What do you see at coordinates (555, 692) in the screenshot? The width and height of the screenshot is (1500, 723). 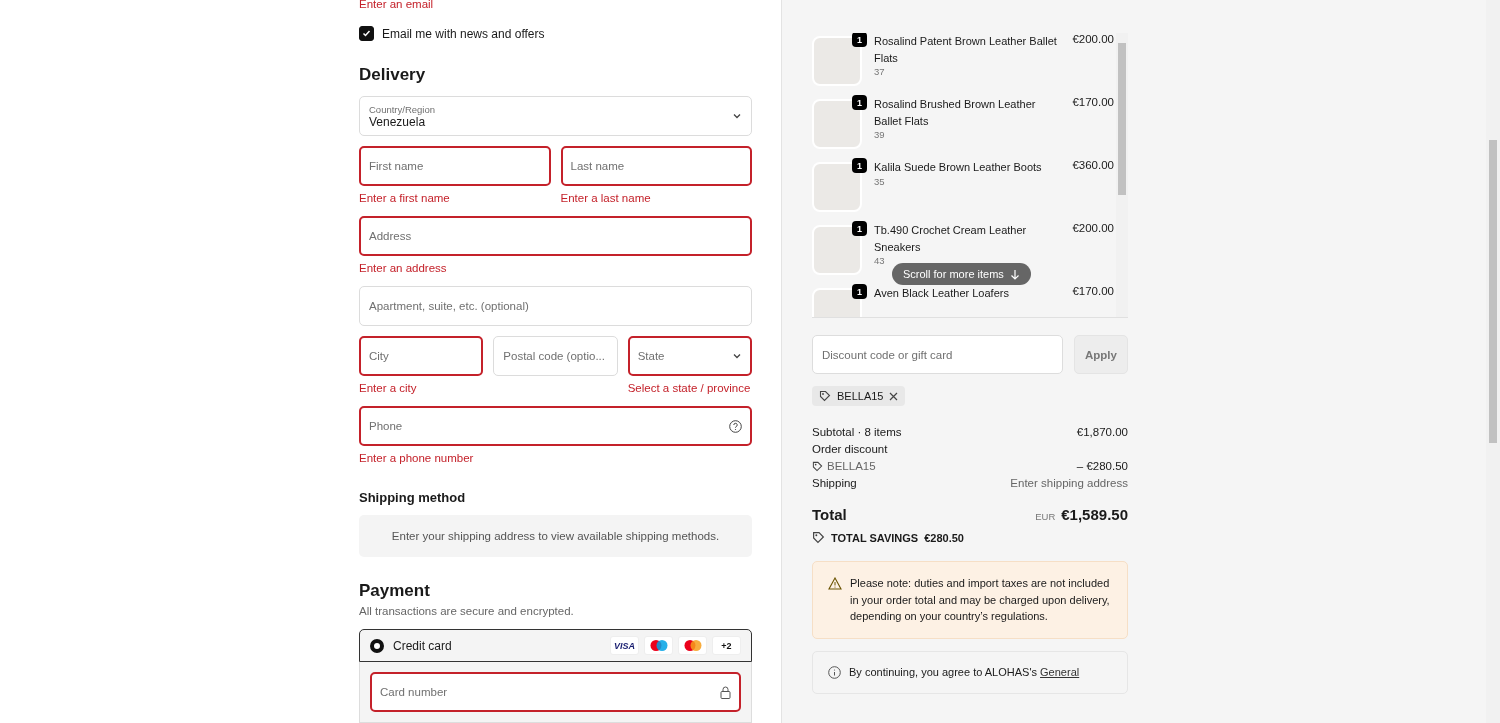 I see `input-field: Card number` at bounding box center [555, 692].